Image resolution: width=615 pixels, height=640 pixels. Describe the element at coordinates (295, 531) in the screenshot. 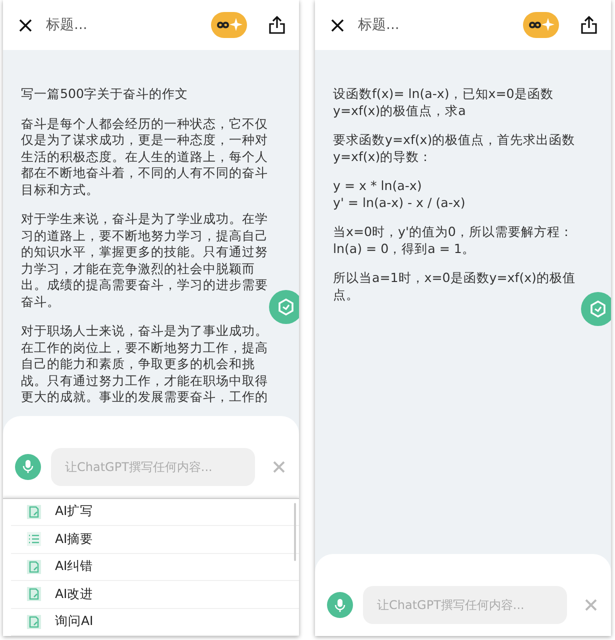

I see `scrollbar` at that location.